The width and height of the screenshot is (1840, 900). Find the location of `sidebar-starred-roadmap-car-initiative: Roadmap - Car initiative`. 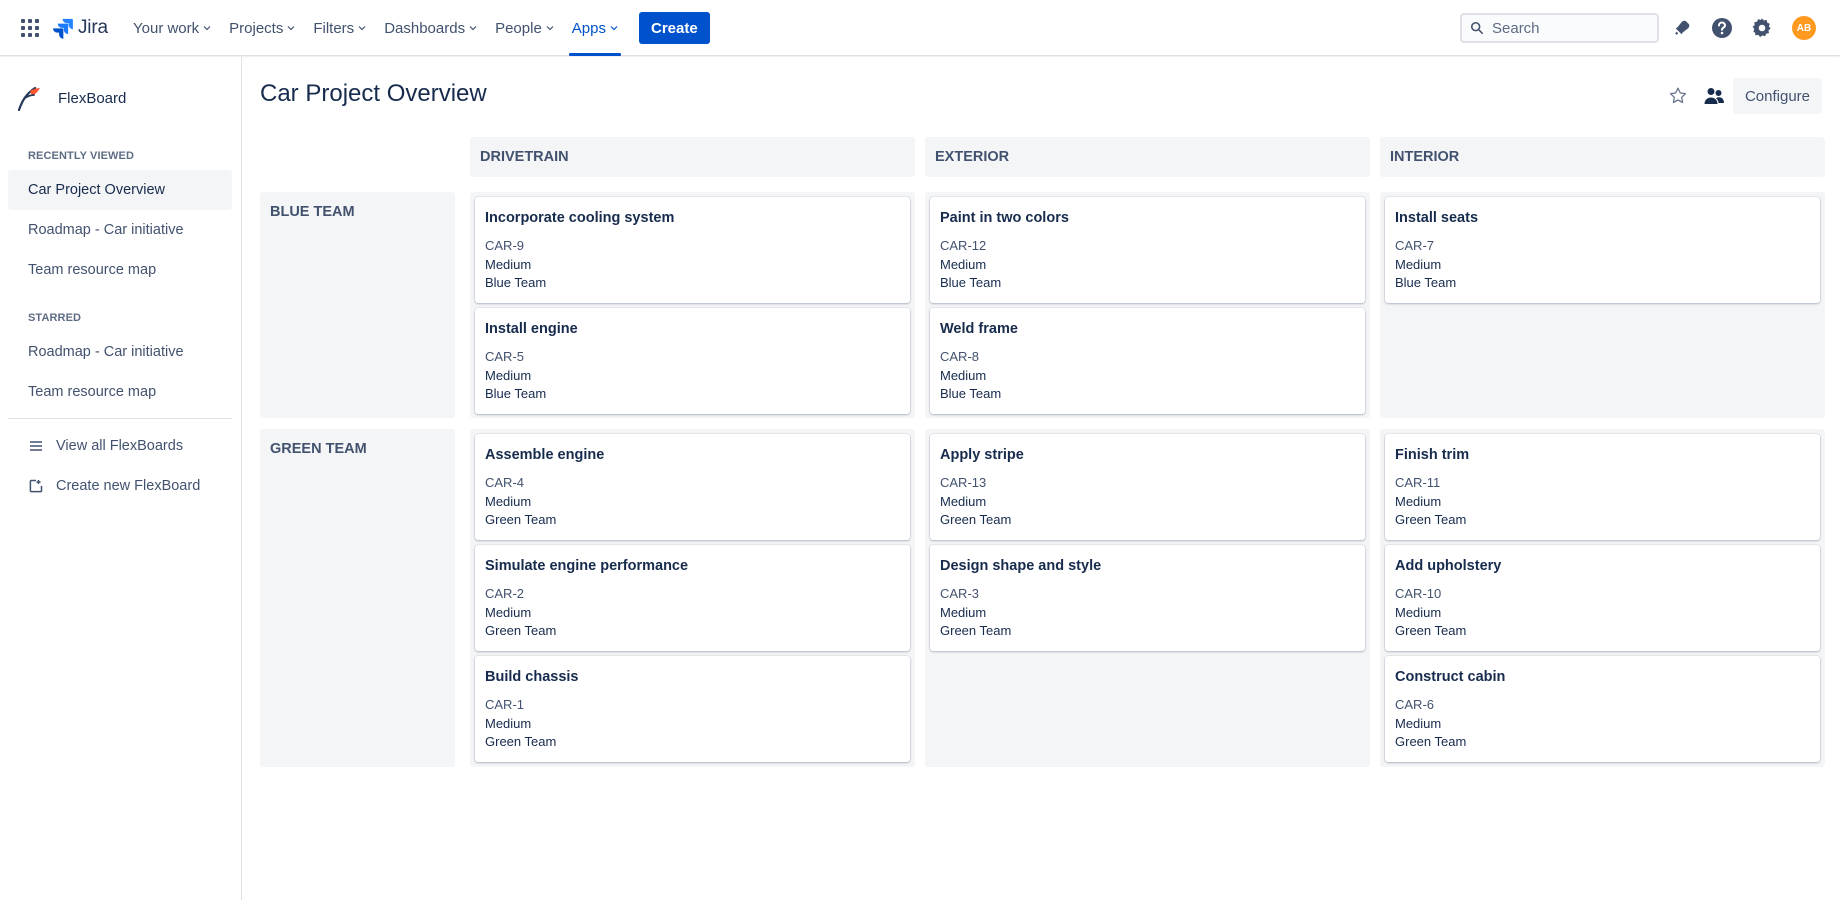

sidebar-starred-roadmap-car-initiative: Roadmap - Car initiative is located at coordinates (120, 352).